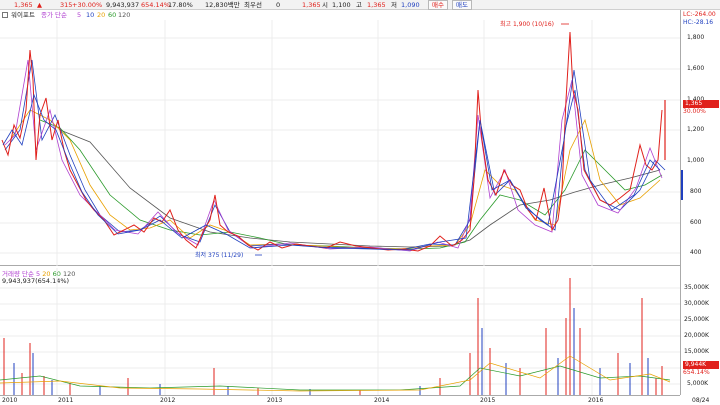 The image size is (720, 405). I want to click on price-tick-1600: 1,600, so click(696, 68).